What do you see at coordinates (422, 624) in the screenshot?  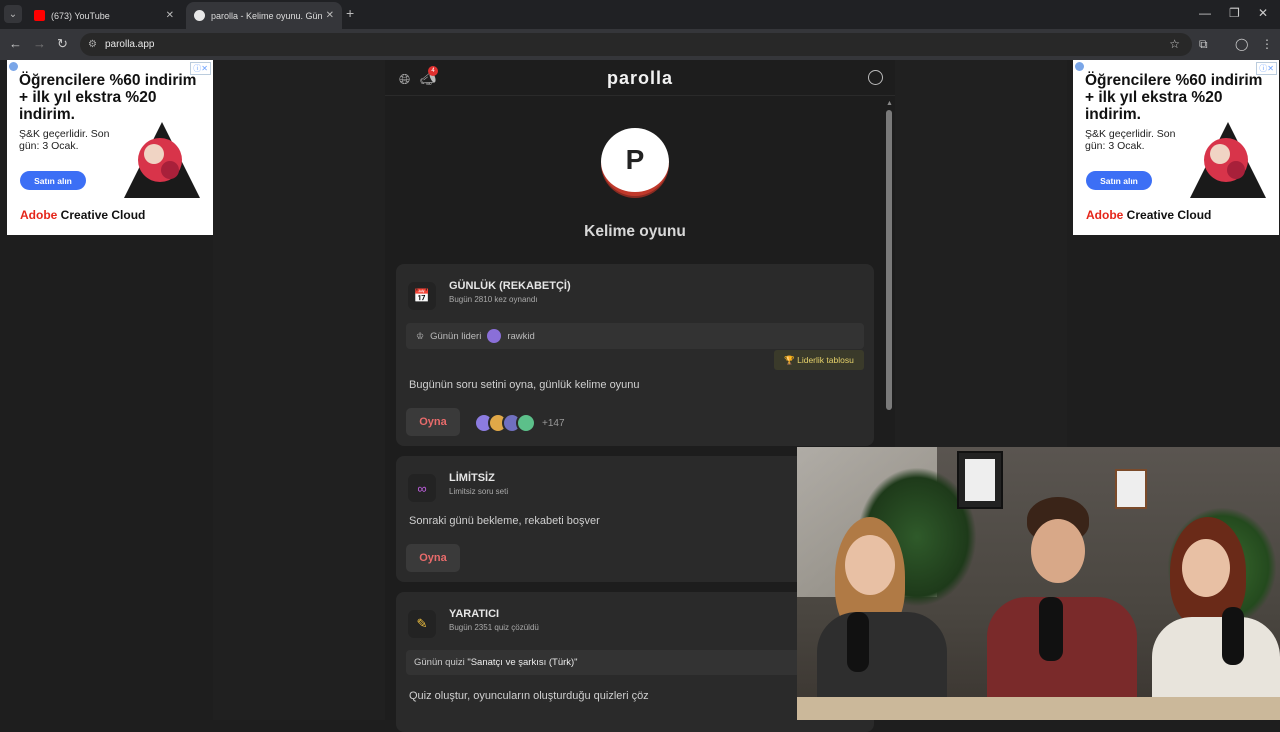 I see `pencil-icon: ✎` at bounding box center [422, 624].